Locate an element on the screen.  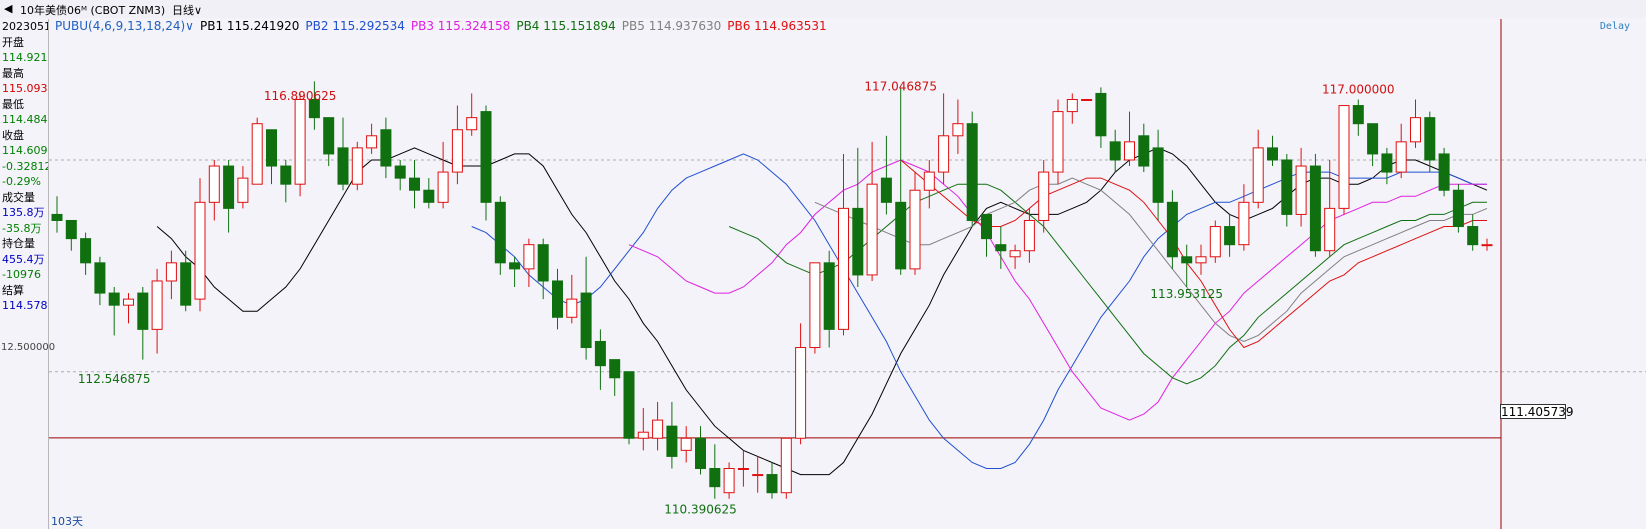
title-bar: ◀ 10年美债06ᴹ (CBOT ZNM3) 日线∨ is located at coordinates (823, 9).